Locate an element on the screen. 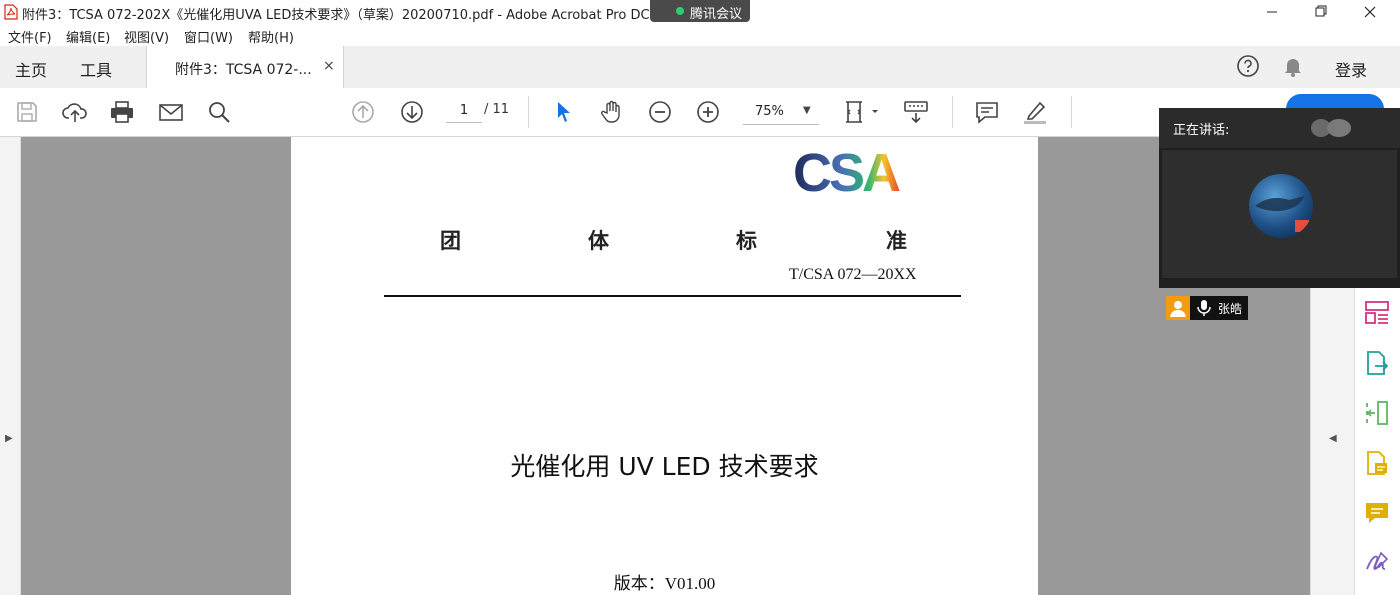  previous-page-icon is located at coordinates (363, 112).